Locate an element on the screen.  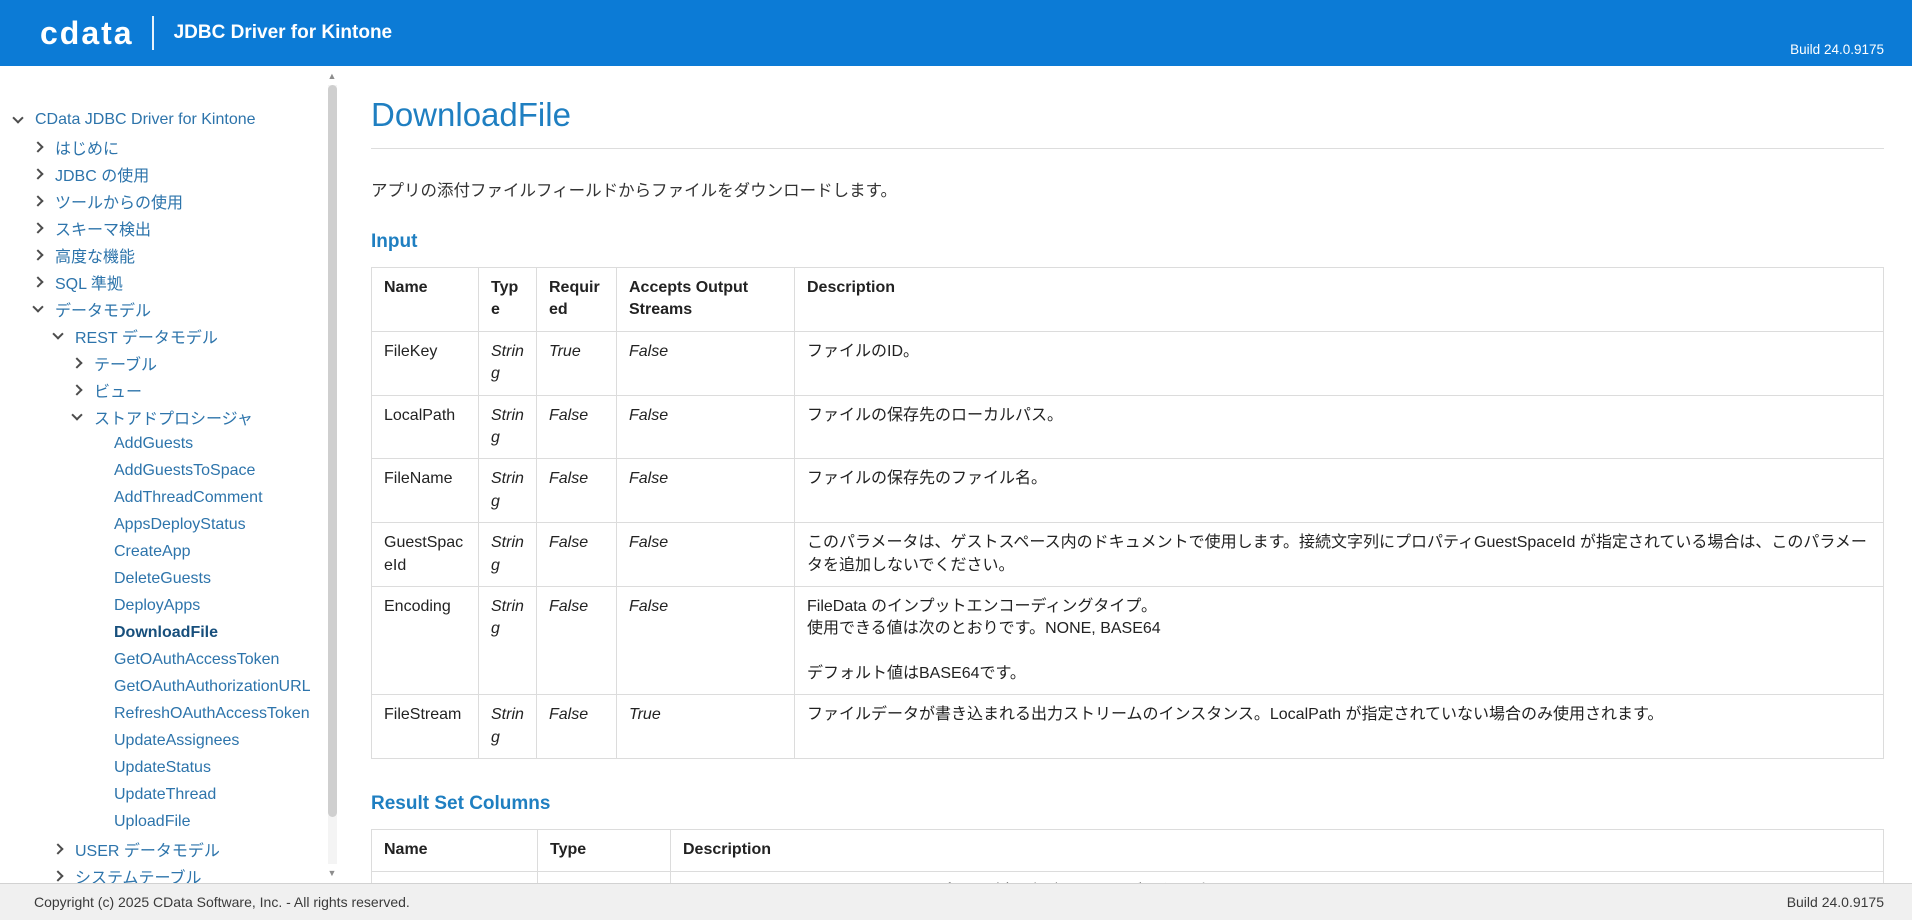
cdata-logo: cdata is located at coordinates (87, 33).